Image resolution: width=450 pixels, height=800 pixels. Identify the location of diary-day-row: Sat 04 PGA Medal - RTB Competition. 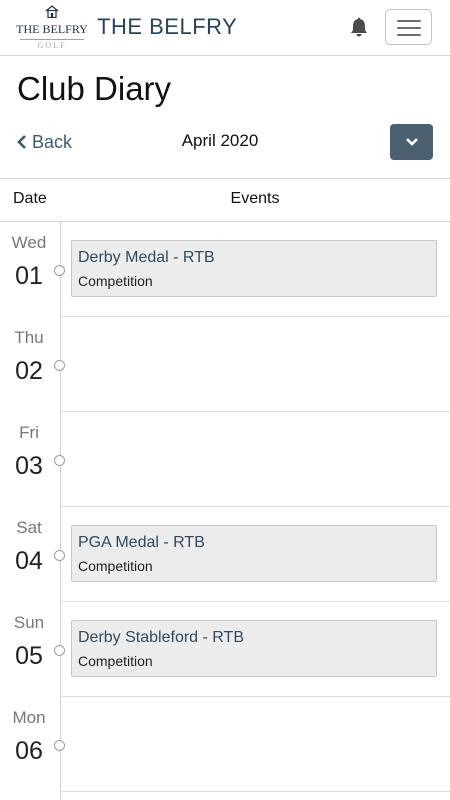
(225, 554).